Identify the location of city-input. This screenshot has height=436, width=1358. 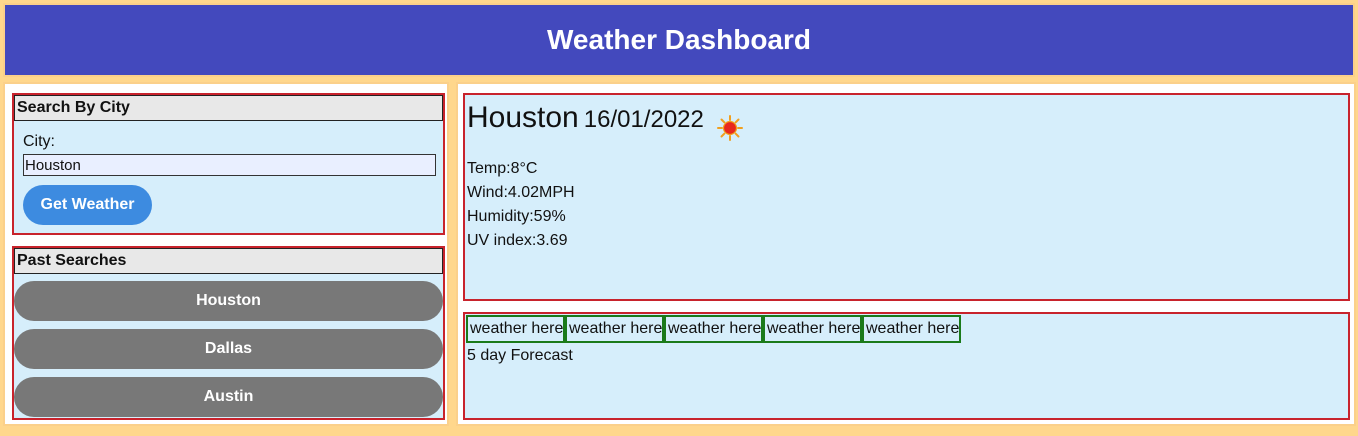
(229, 165).